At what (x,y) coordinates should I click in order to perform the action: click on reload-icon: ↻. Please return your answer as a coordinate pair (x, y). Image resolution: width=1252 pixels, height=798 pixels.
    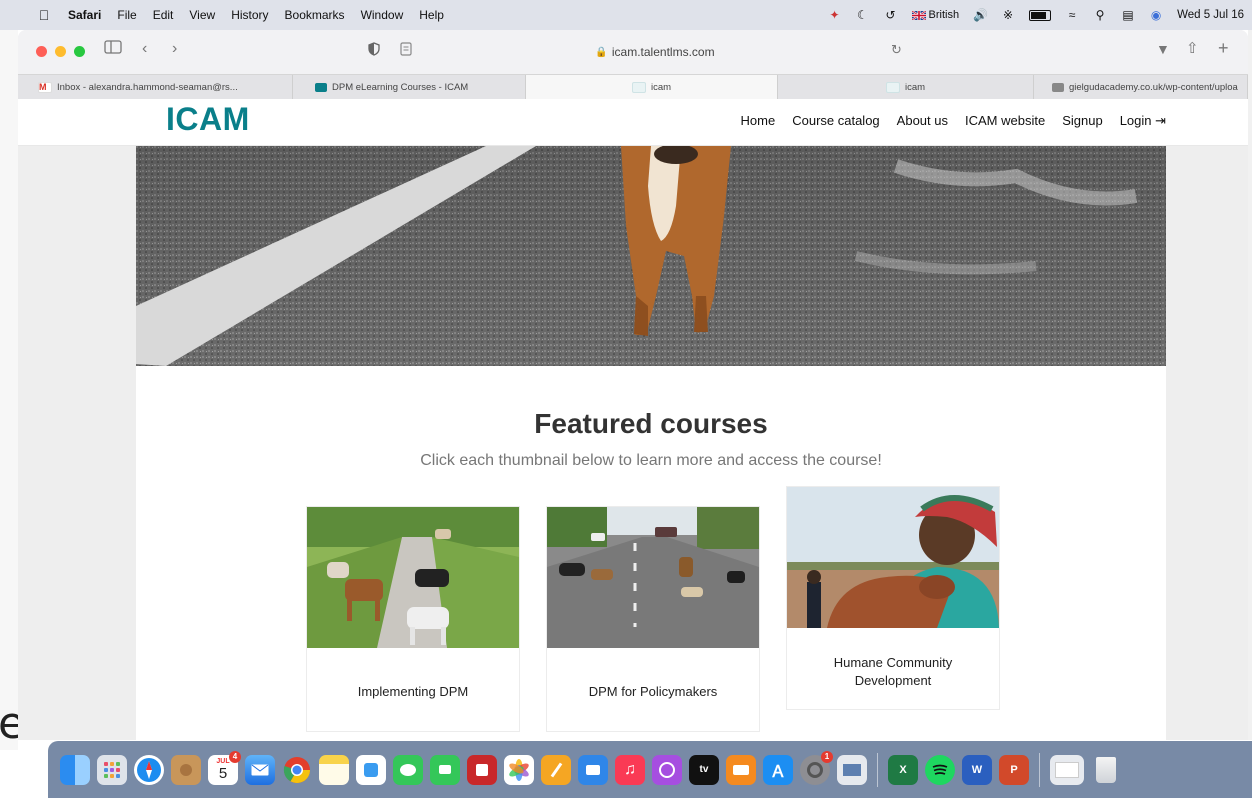
    Looking at the image, I should click on (896, 50).